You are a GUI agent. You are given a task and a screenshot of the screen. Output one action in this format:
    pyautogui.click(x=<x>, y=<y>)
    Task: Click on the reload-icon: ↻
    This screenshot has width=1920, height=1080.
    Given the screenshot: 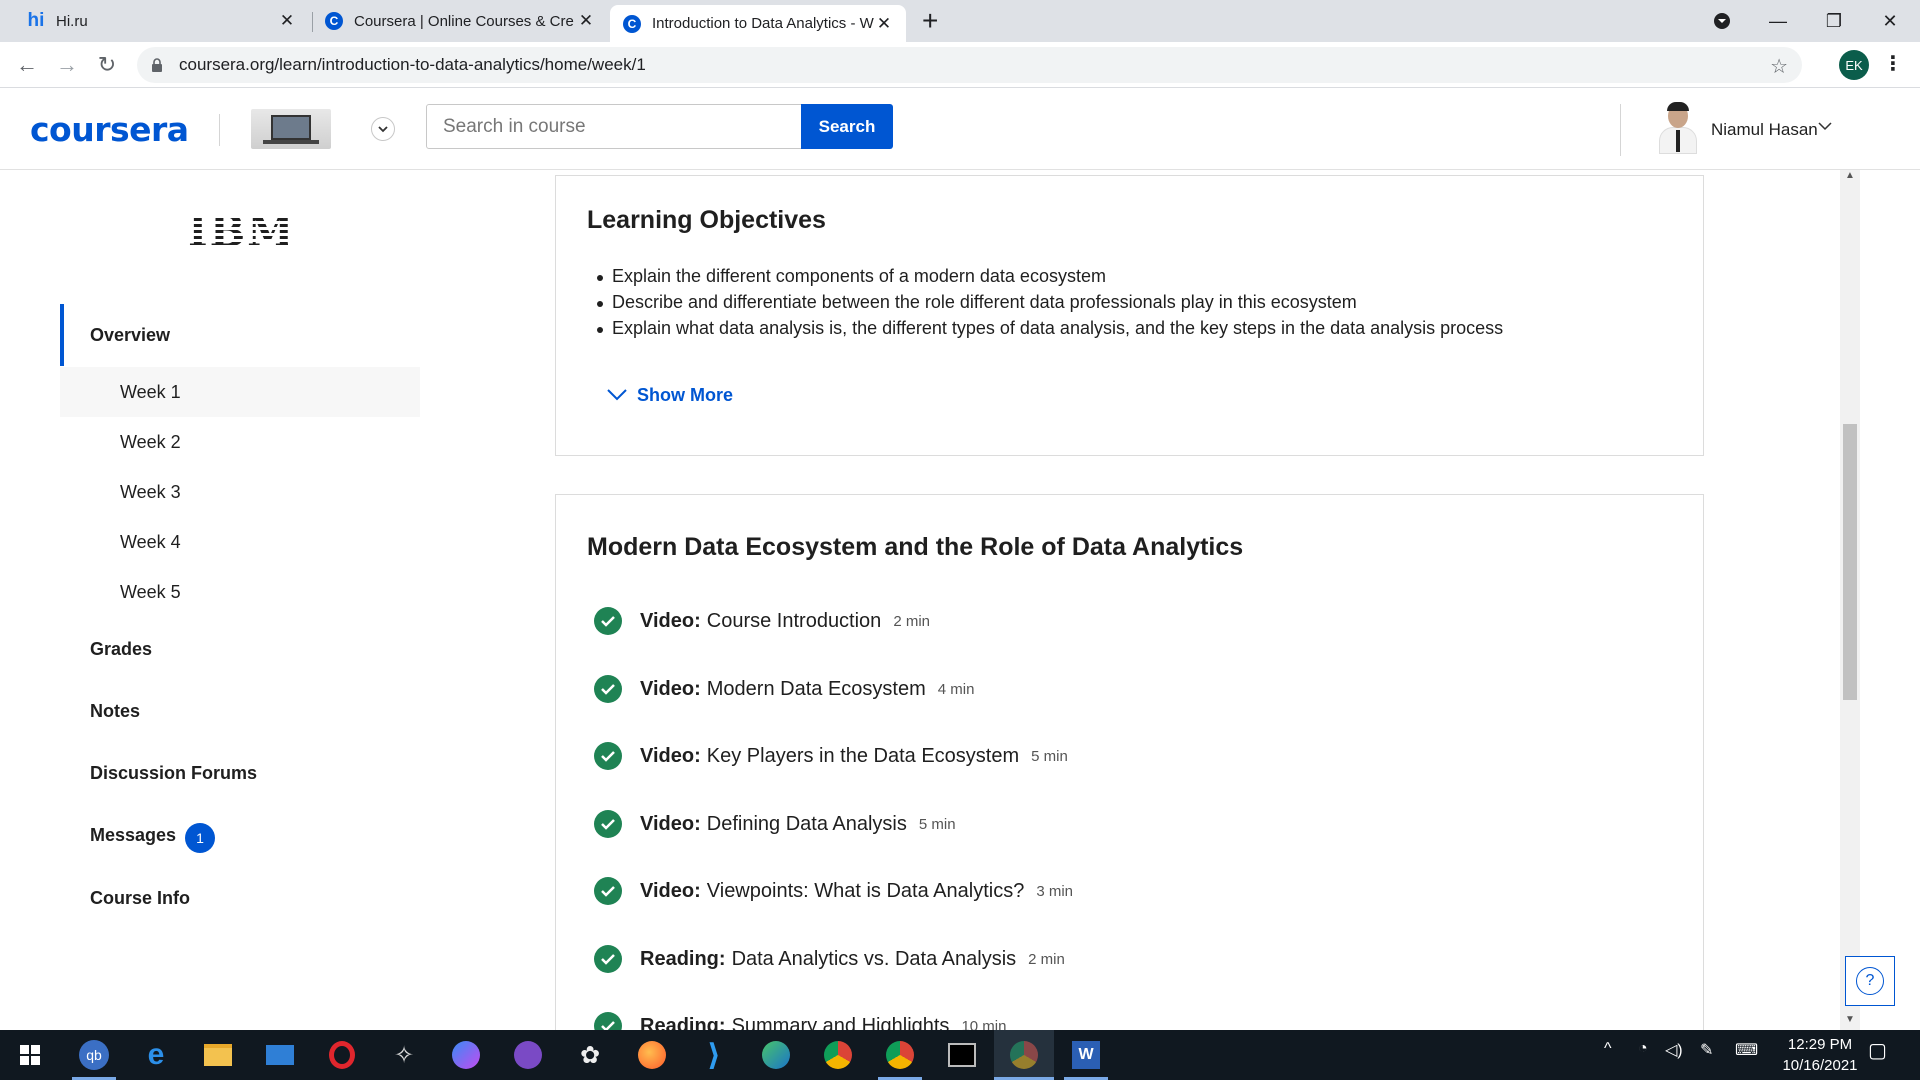 What is the action you would take?
    pyautogui.click(x=107, y=65)
    